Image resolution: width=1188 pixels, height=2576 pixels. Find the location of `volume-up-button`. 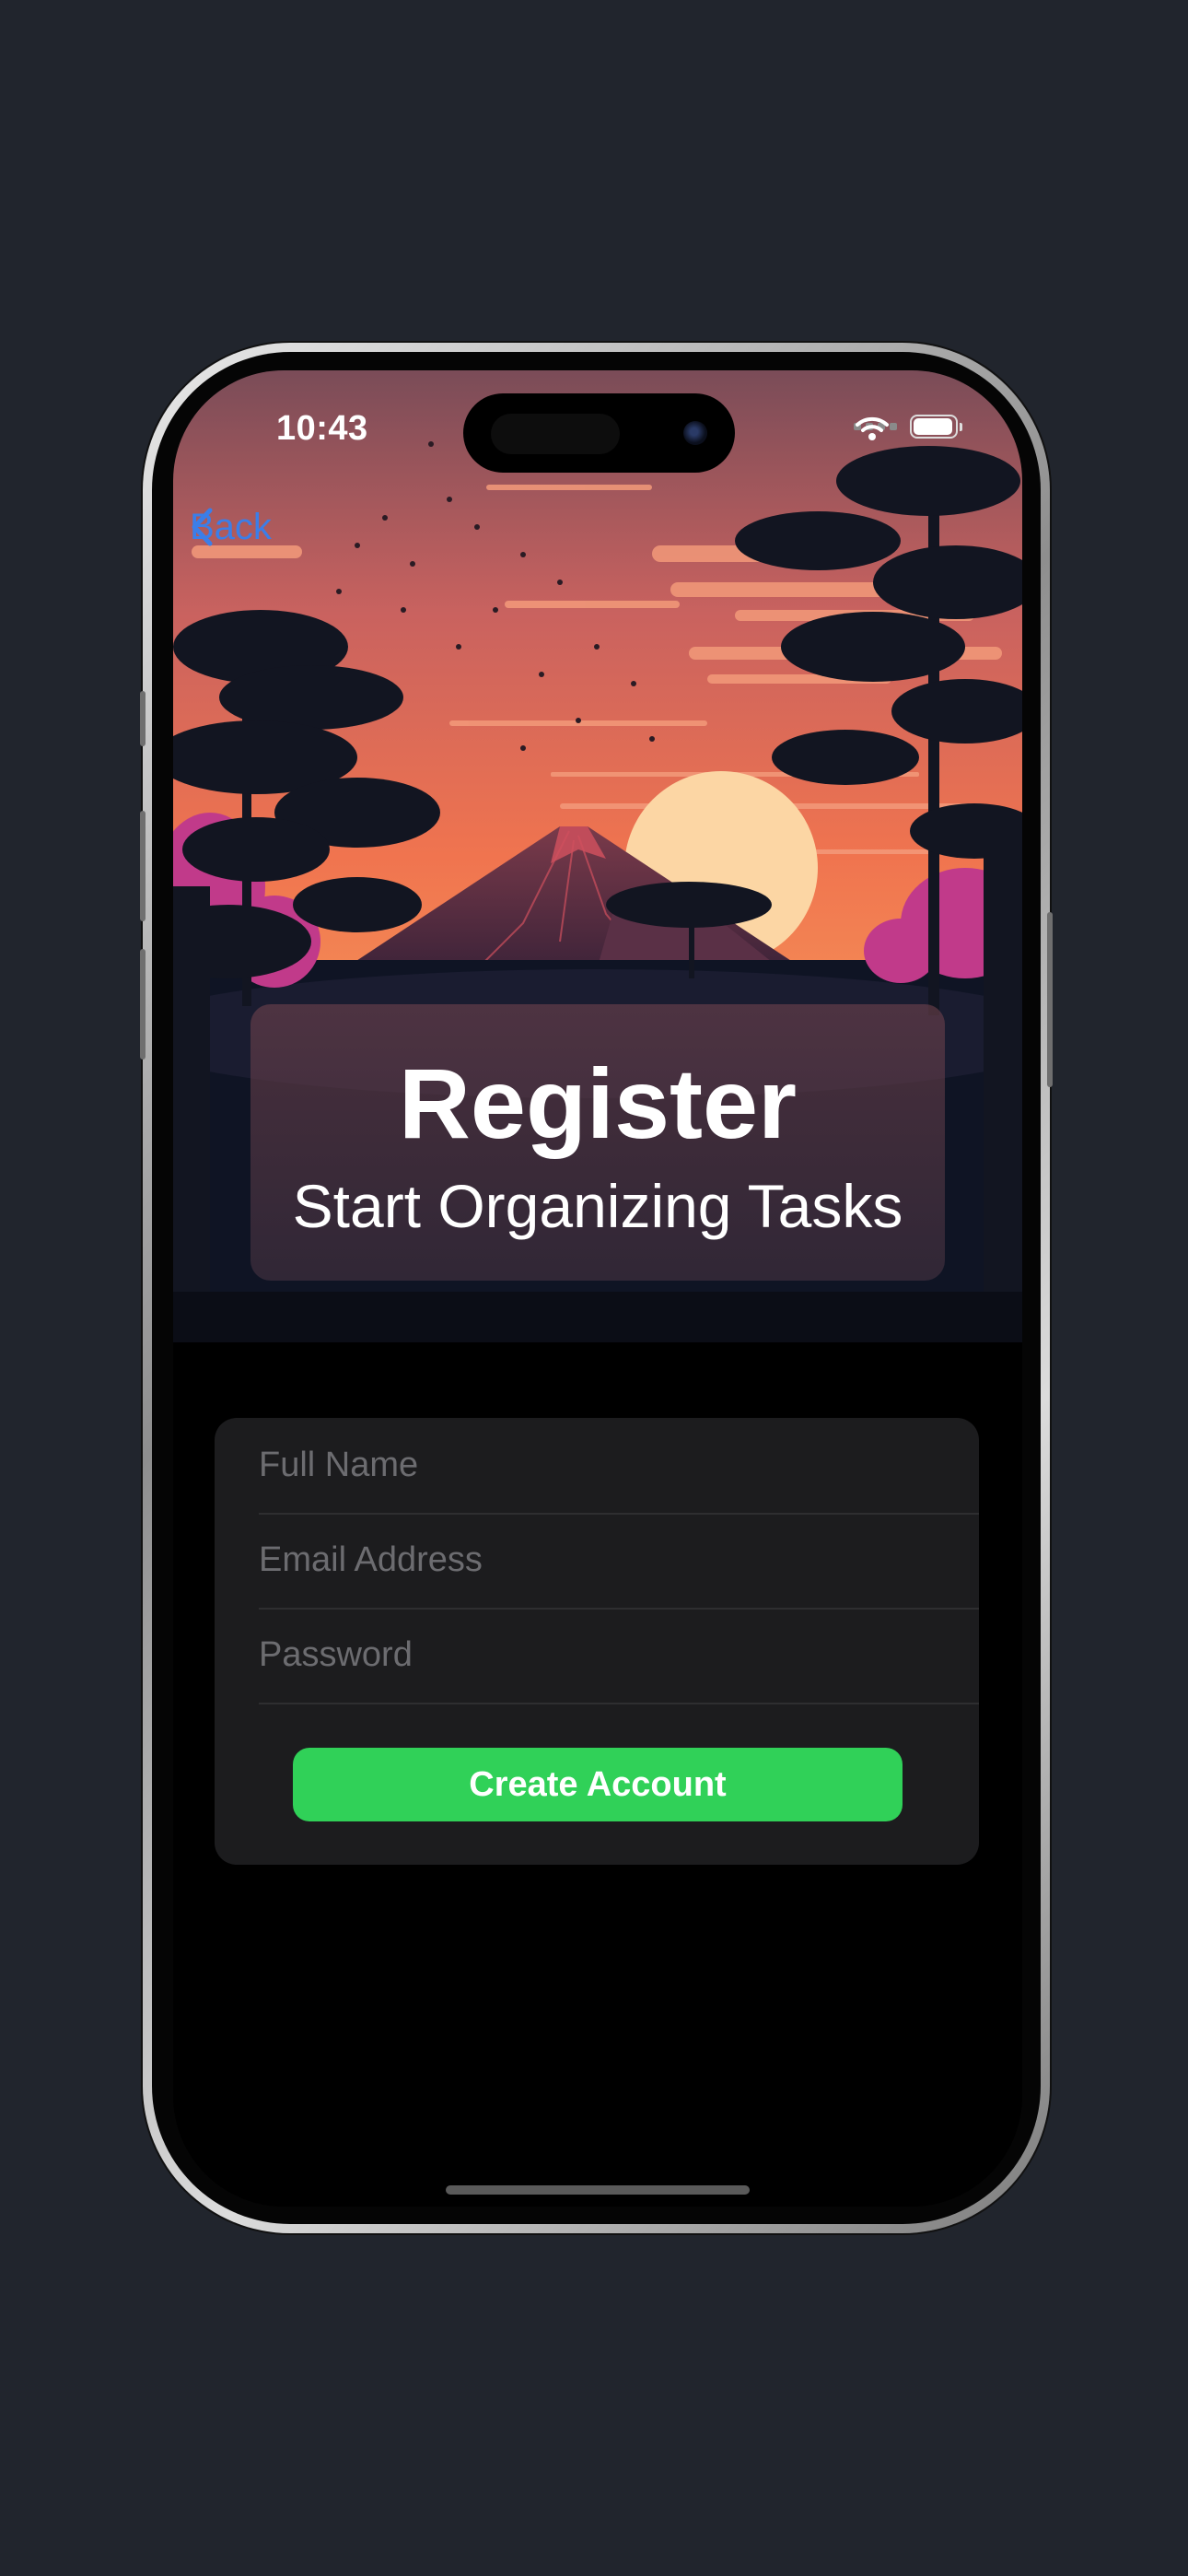

volume-up-button is located at coordinates (143, 866).